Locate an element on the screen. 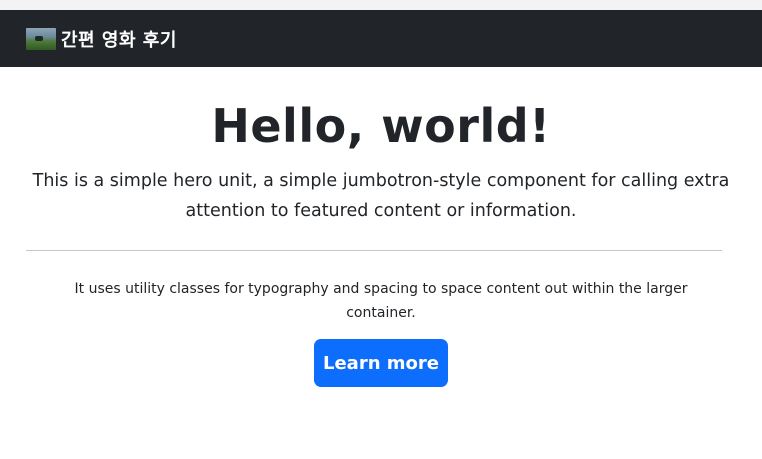  navbar-brand: 간편 영화 후기 is located at coordinates (101, 39).